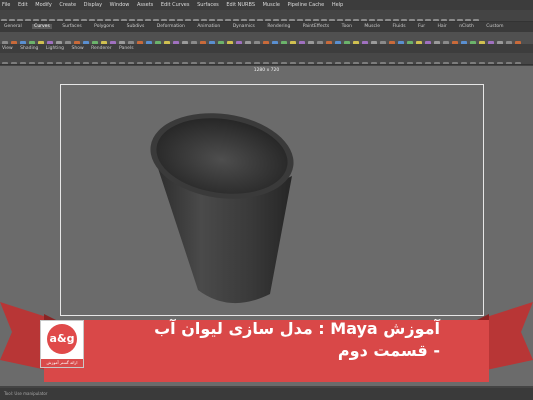 Image resolution: width=533 pixels, height=400 pixels. Describe the element at coordinates (62, 363) in the screenshot. I see `logo-caption: ارائه گستر آموزش` at that location.